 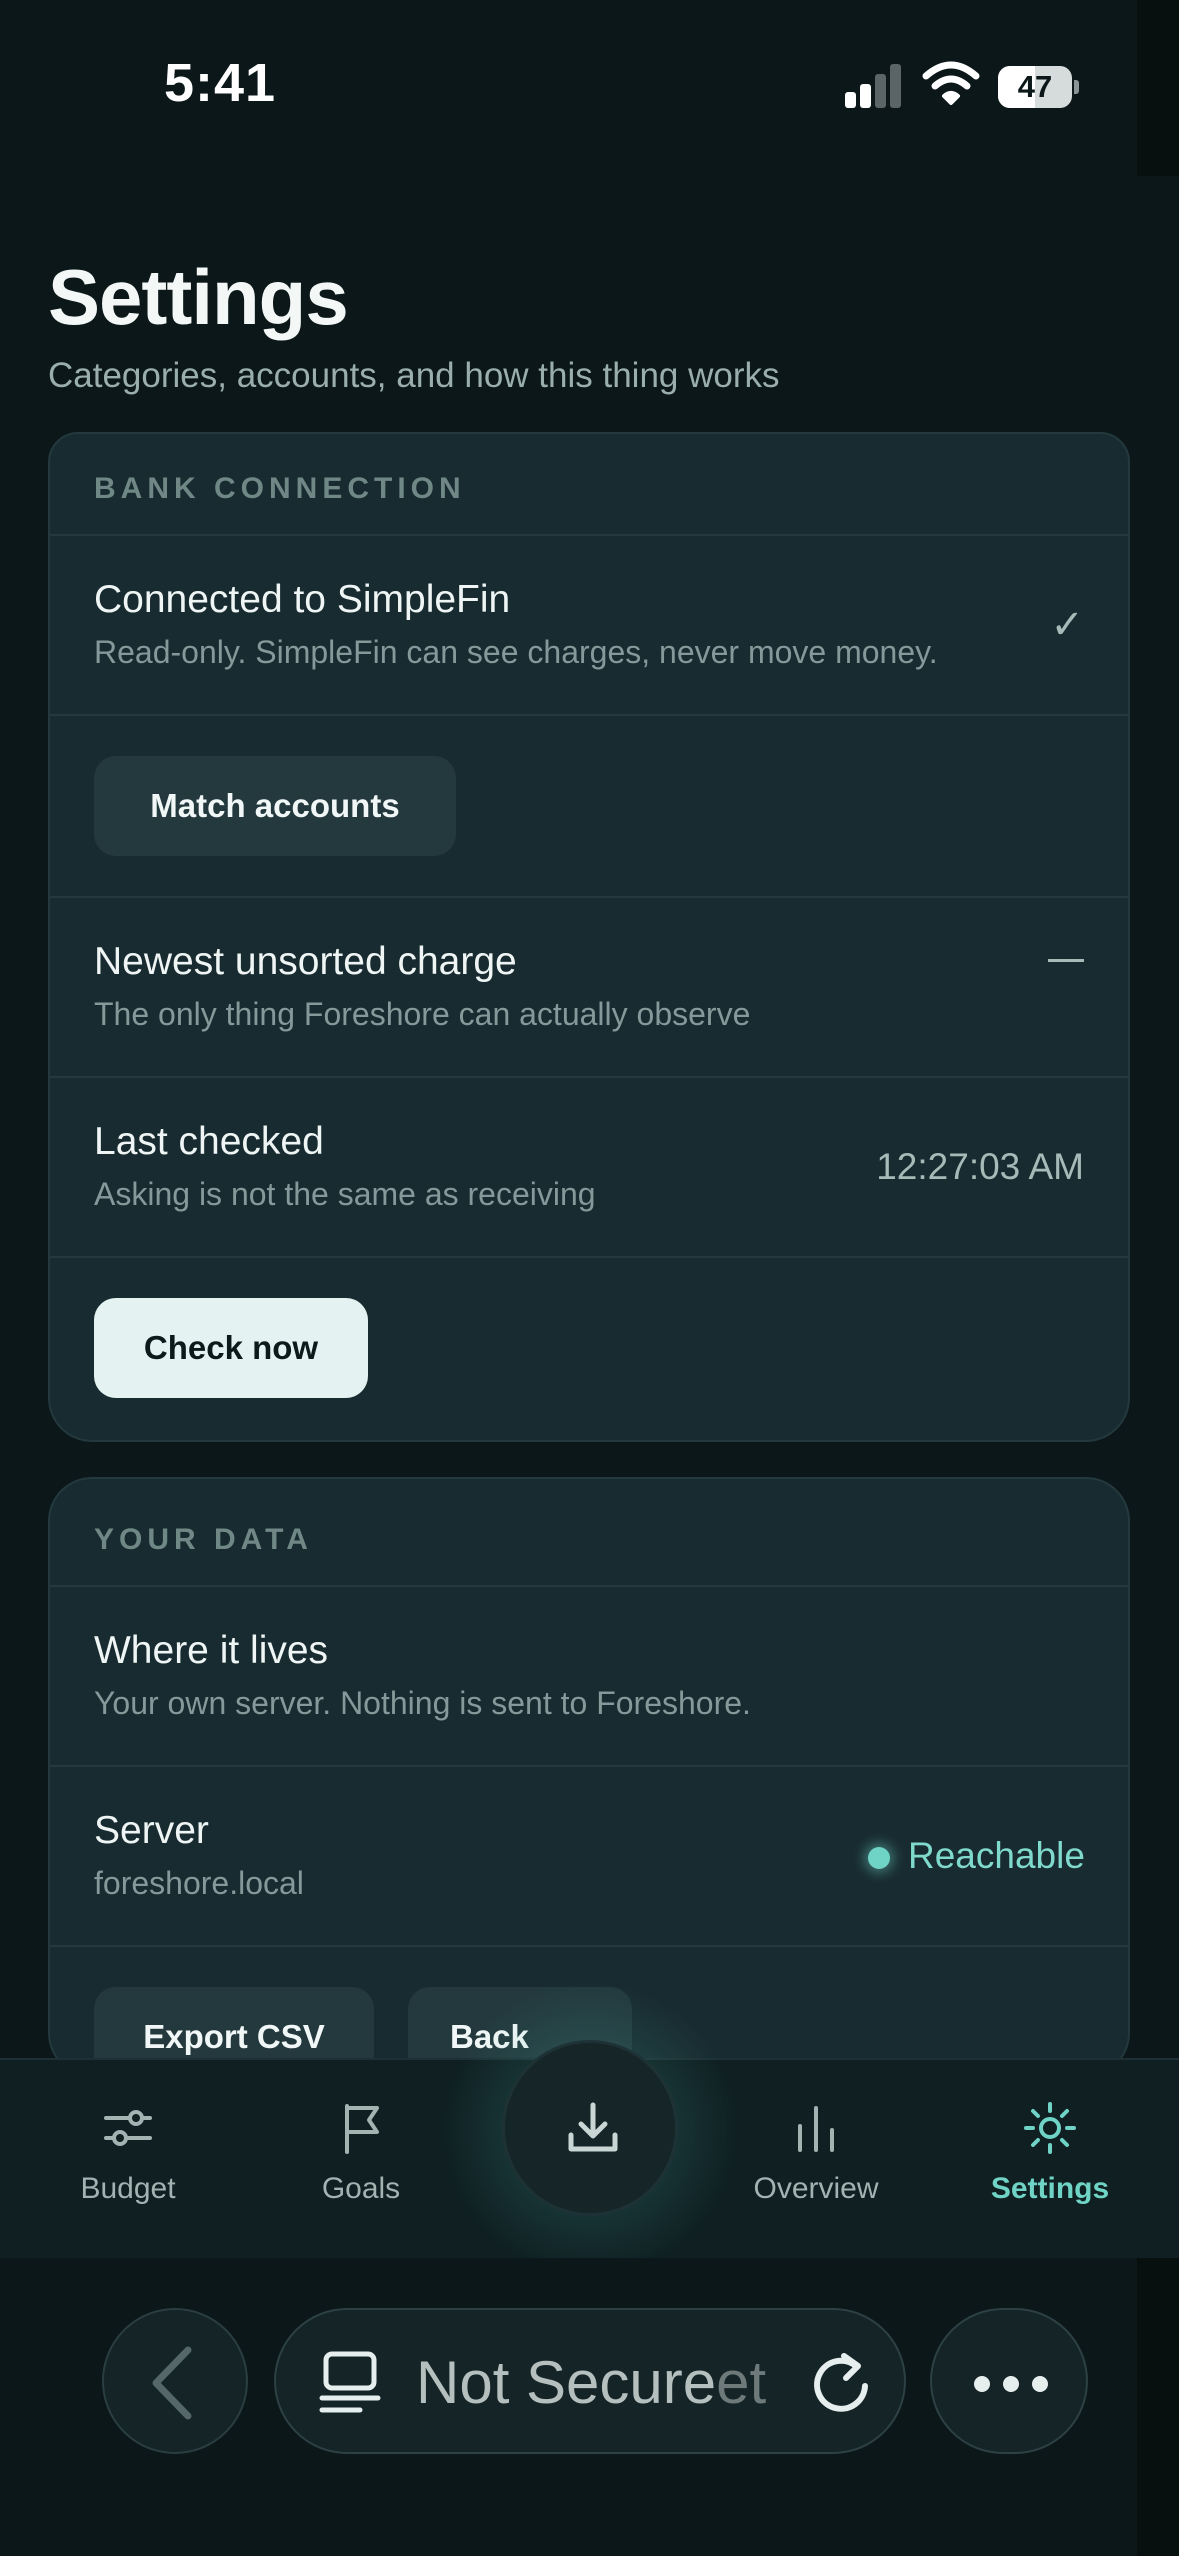 What do you see at coordinates (275, 806) in the screenshot?
I see `match-accounts-button: Match accounts` at bounding box center [275, 806].